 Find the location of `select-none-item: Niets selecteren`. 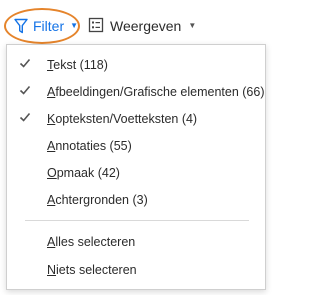

select-none-item: Niets selecteren is located at coordinates (136, 271).